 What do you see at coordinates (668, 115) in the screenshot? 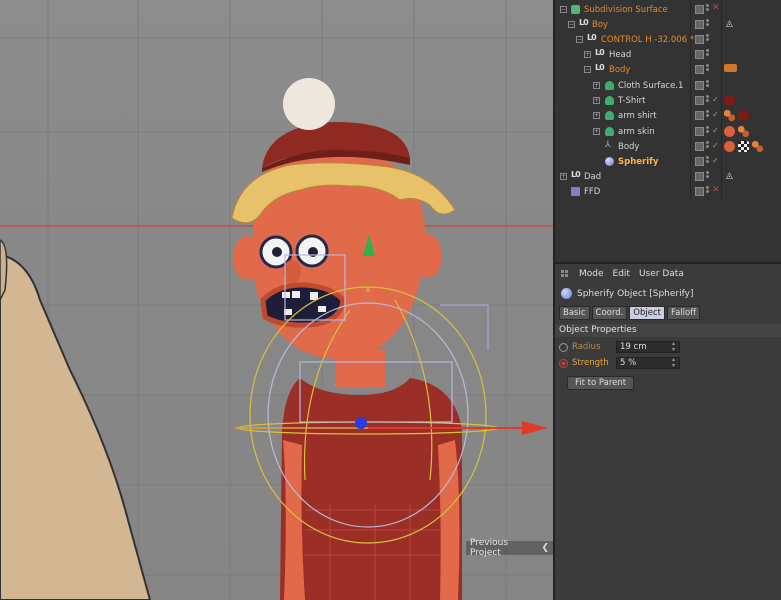
I see `object-row-arm-shirt: + arm shirt ✓` at bounding box center [668, 115].